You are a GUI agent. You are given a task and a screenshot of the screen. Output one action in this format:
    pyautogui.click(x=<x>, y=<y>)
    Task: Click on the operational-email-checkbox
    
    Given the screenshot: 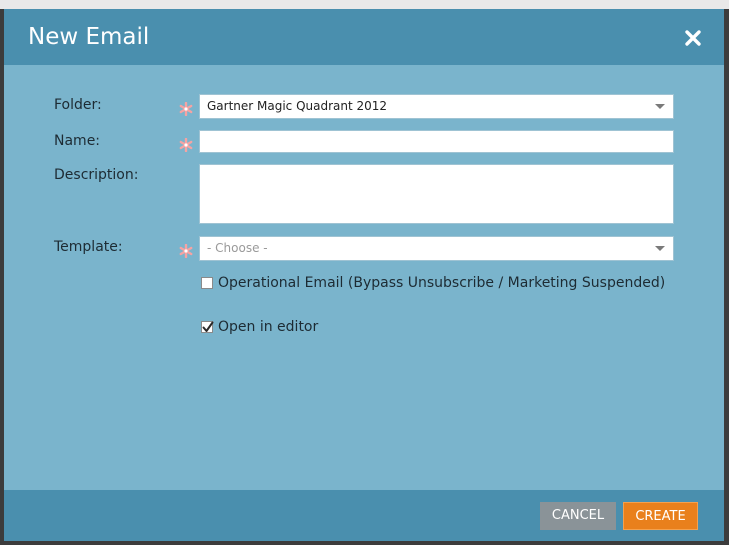 What is the action you would take?
    pyautogui.click(x=207, y=283)
    